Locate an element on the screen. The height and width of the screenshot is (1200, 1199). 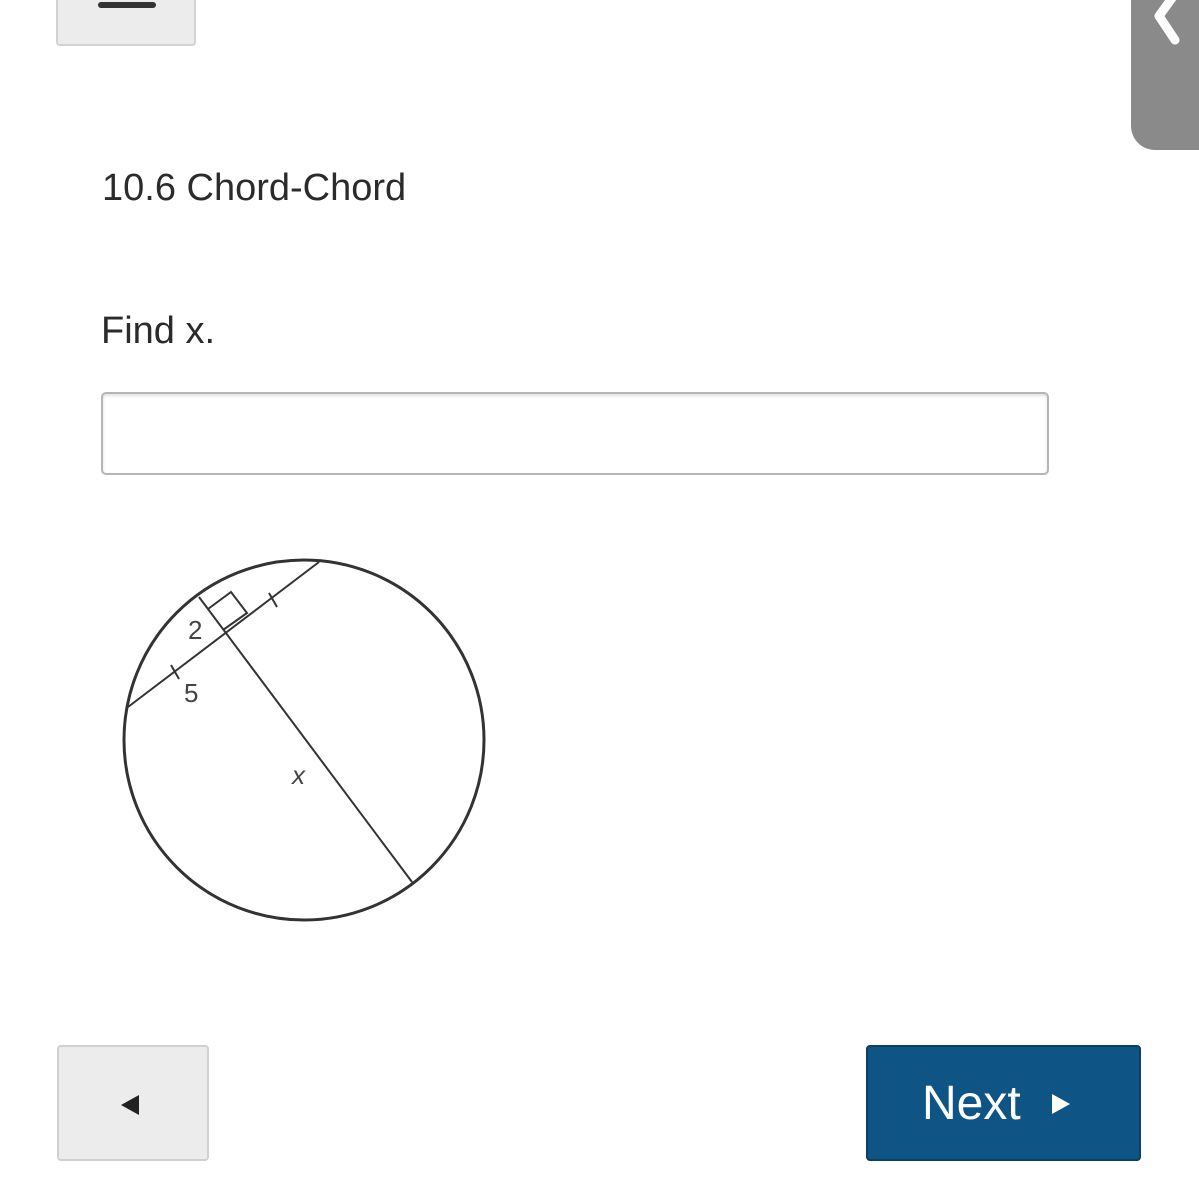
chord-long is located at coordinates (305, 739).